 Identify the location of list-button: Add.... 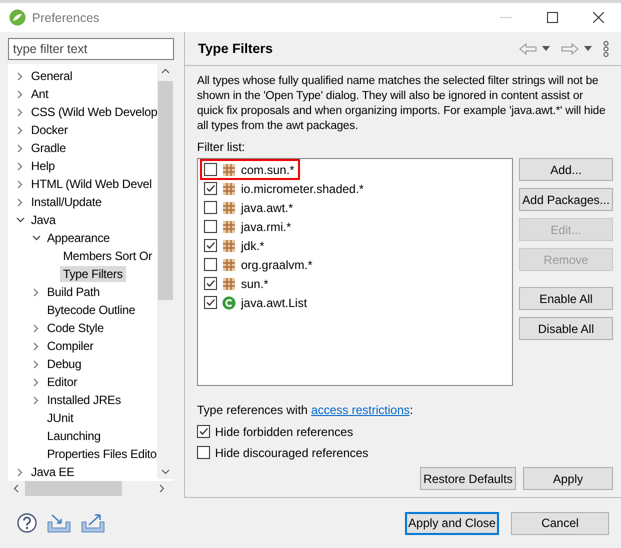
(566, 169).